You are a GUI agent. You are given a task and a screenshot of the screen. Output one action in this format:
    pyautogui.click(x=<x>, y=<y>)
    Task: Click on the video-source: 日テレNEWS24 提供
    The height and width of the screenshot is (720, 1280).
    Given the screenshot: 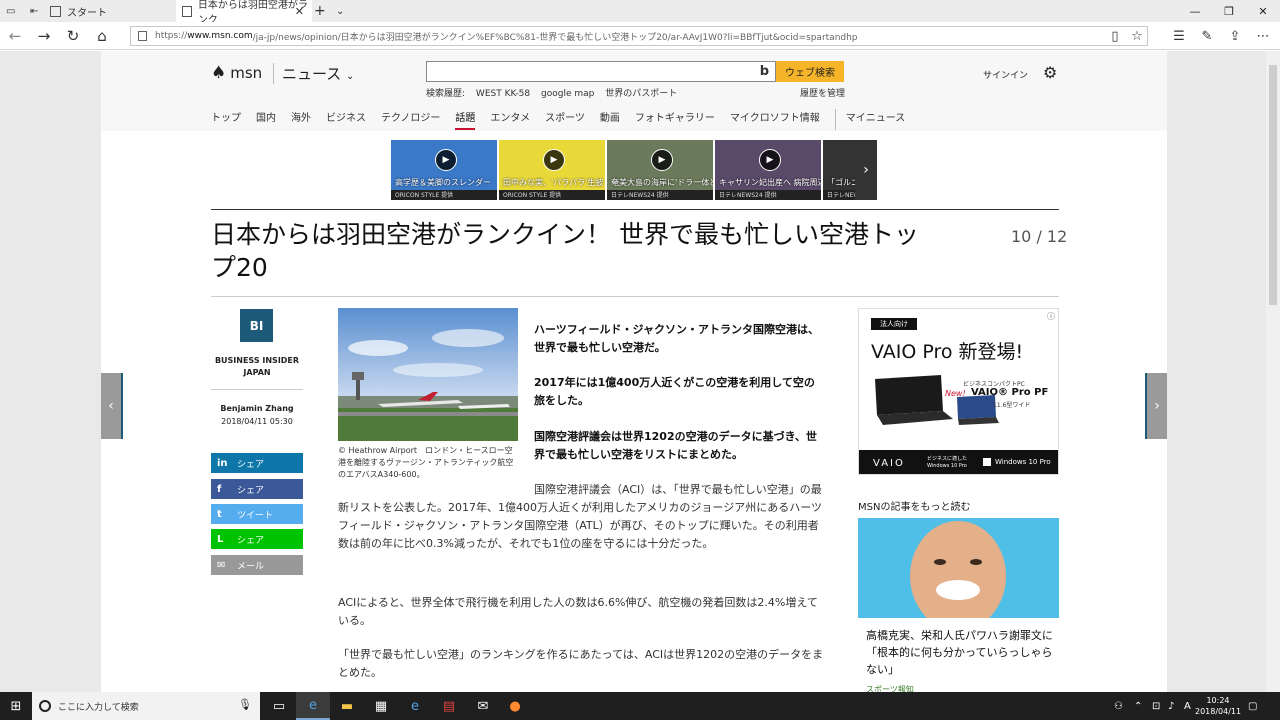 What is the action you would take?
    pyautogui.click(x=768, y=195)
    